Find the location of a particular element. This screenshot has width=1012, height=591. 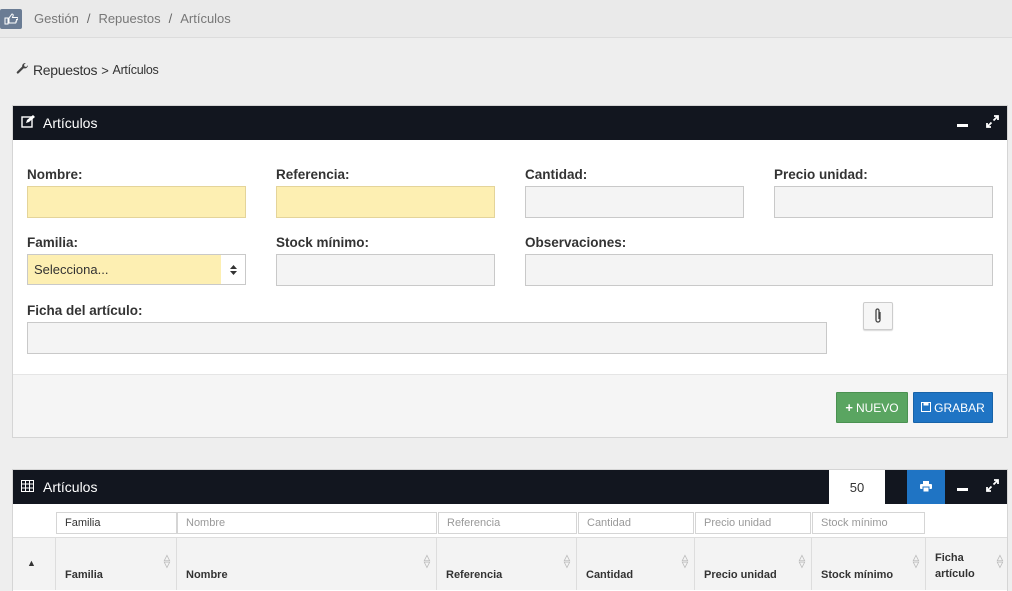

table-icon is located at coordinates (29, 487).